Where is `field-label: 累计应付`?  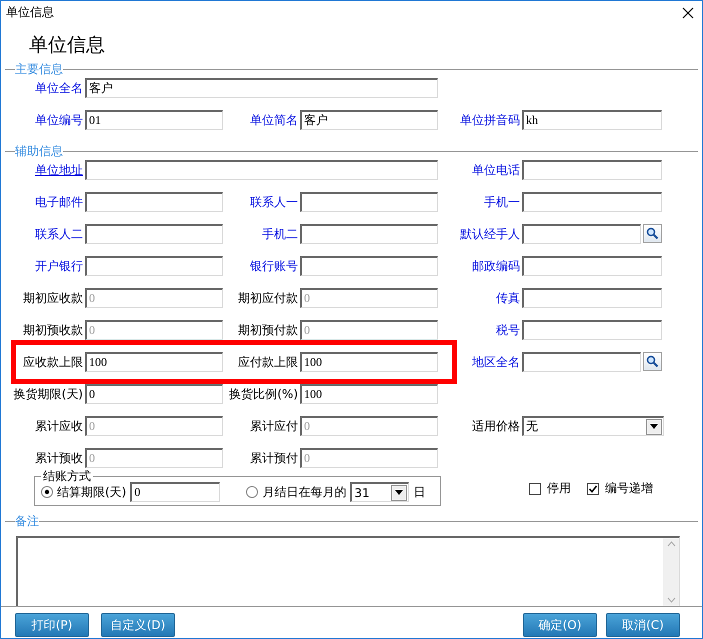
field-label: 累计应付 is located at coordinates (274, 426).